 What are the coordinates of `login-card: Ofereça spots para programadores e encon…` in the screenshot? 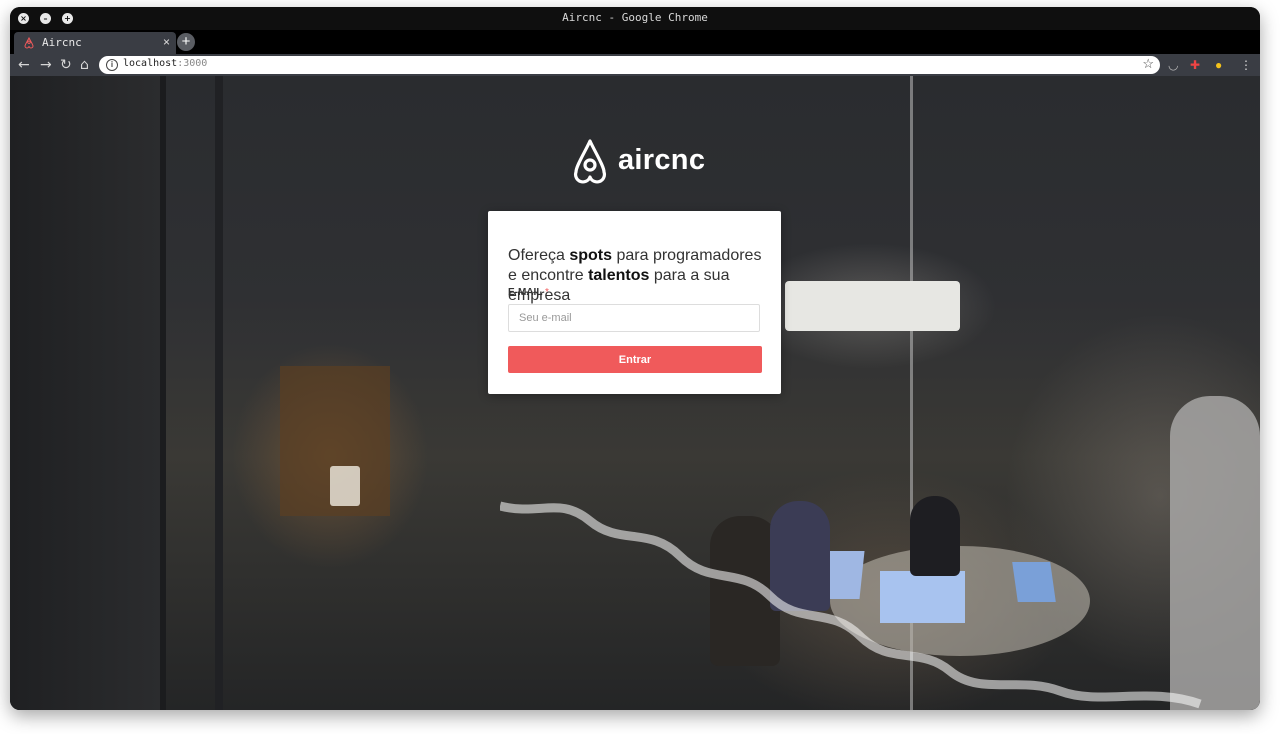 It's located at (634, 302).